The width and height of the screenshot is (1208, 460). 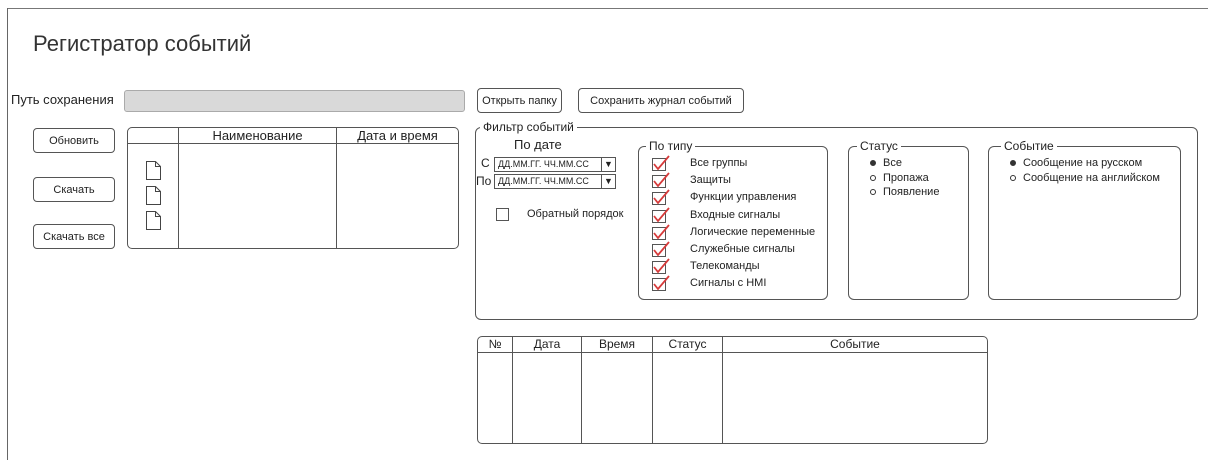 I want to click on status-option-label: Все, so click(x=892, y=163).